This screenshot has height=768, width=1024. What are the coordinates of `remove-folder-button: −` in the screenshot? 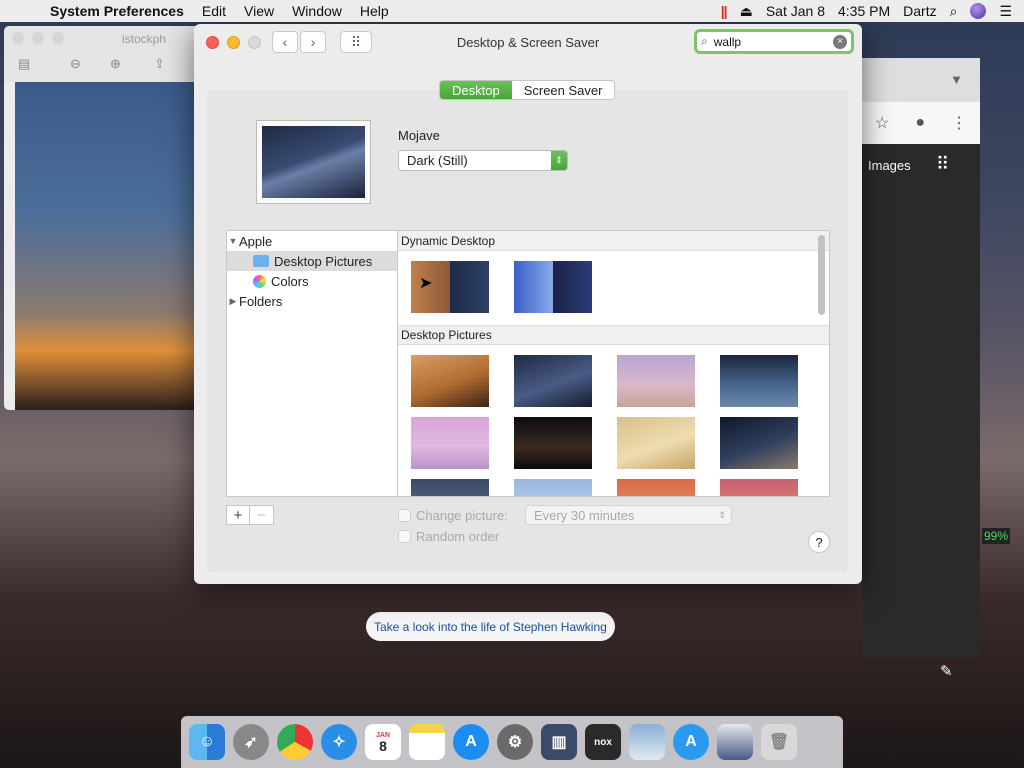 It's located at (262, 515).